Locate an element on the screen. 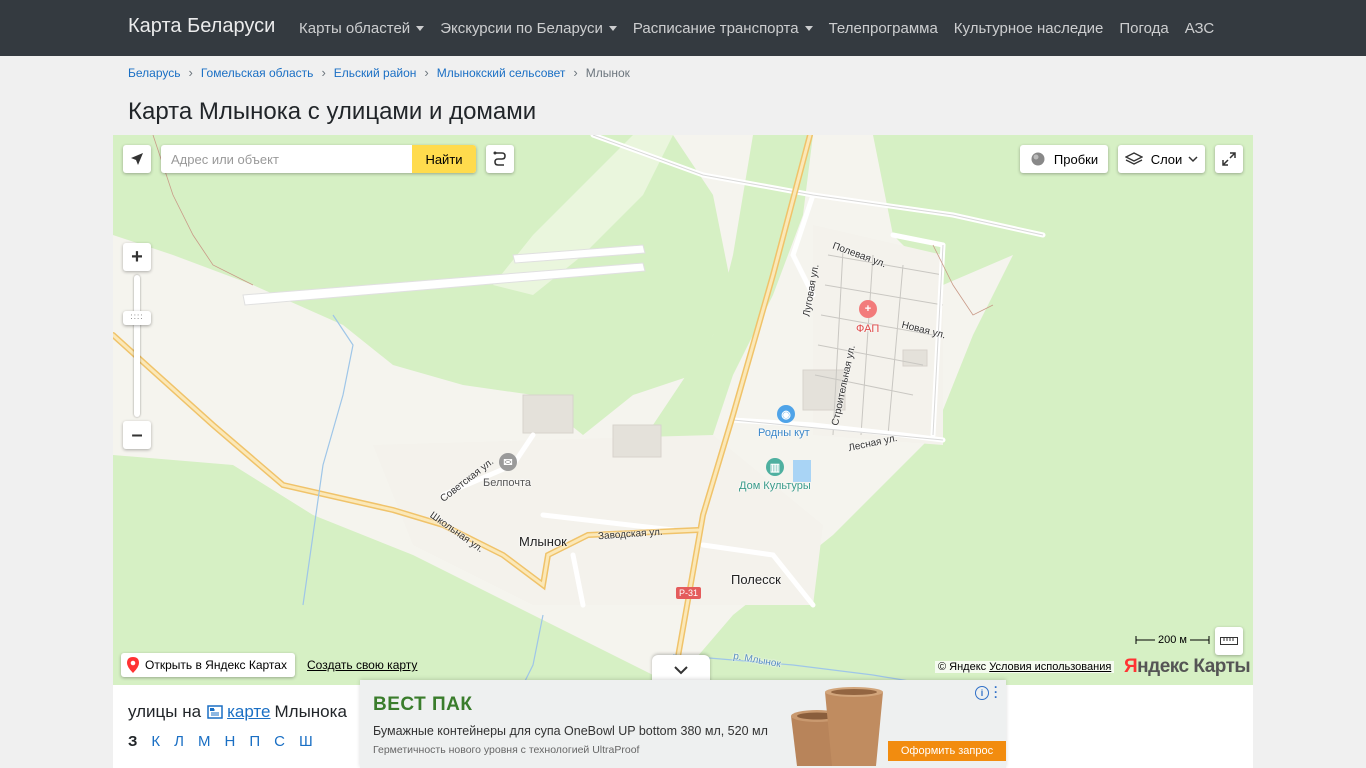 This screenshot has height=768, width=1366. nav-item-6: АЗС is located at coordinates (1200, 28).